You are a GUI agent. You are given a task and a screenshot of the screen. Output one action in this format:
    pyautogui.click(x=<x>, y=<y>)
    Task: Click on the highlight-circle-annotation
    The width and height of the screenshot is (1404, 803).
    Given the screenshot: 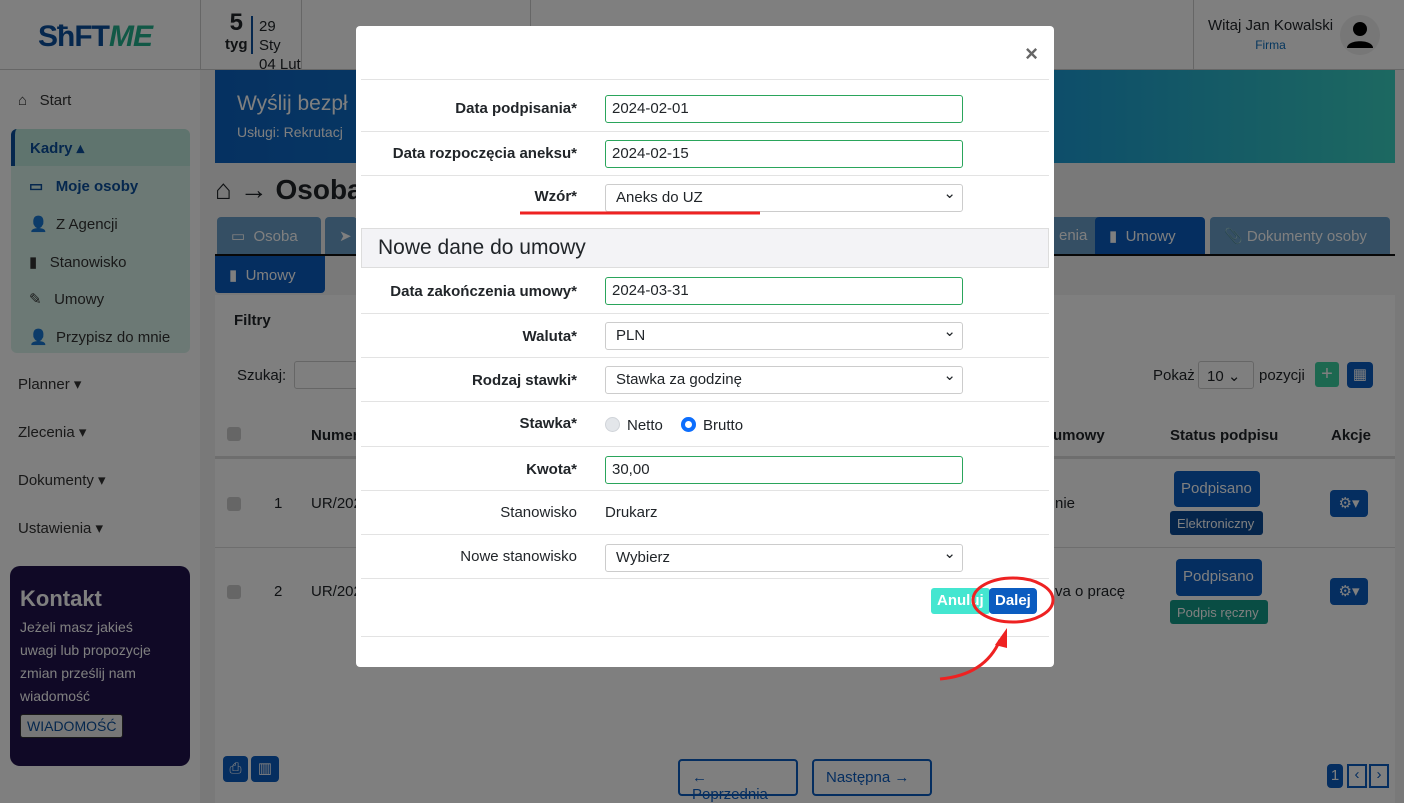 What is the action you would take?
    pyautogui.click(x=1013, y=600)
    